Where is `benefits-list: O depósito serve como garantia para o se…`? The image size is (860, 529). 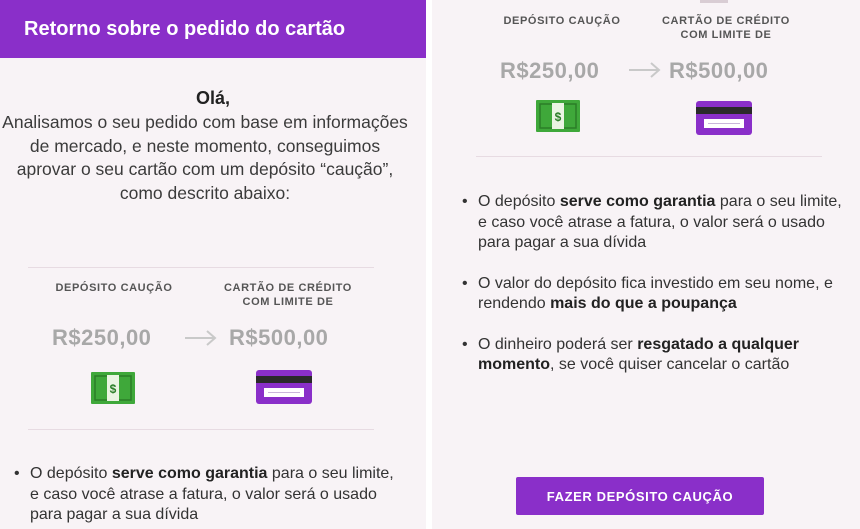
benefits-list: O depósito serve como garantia para o se… is located at coordinates (207, 495).